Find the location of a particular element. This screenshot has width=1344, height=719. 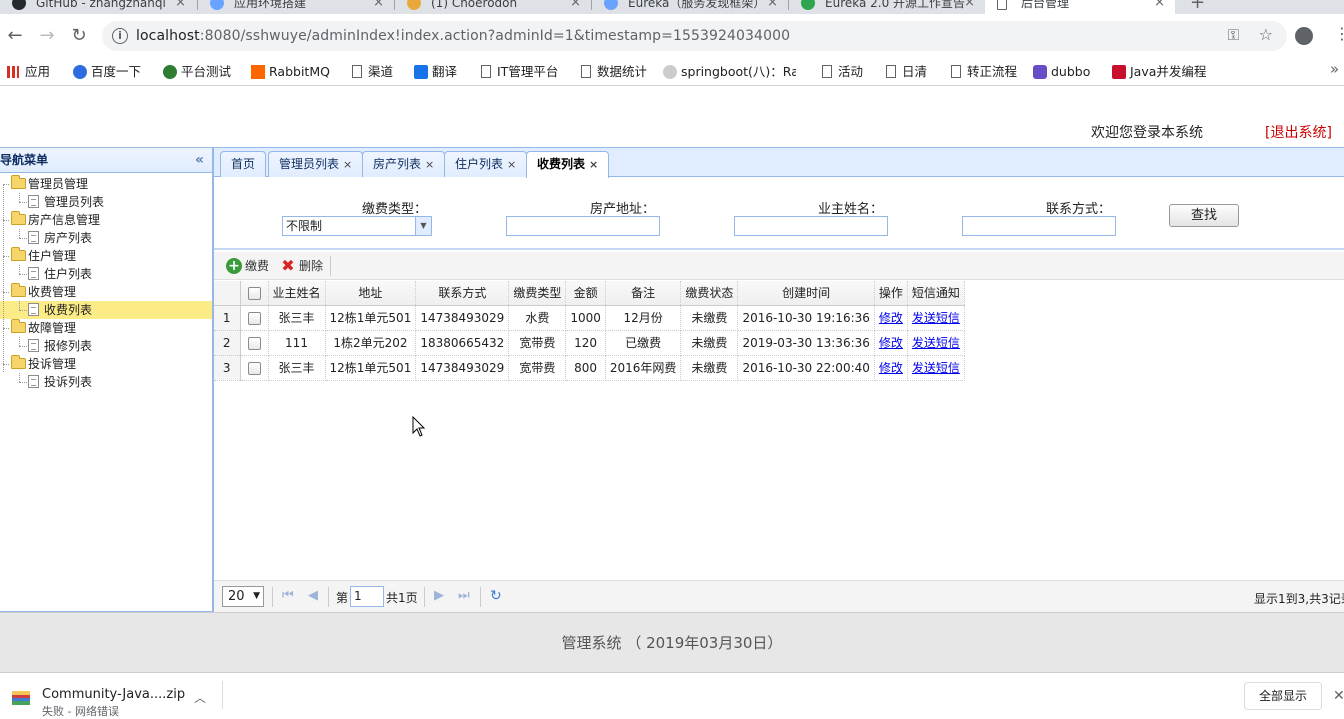

site-info-icon: i is located at coordinates (120, 36).